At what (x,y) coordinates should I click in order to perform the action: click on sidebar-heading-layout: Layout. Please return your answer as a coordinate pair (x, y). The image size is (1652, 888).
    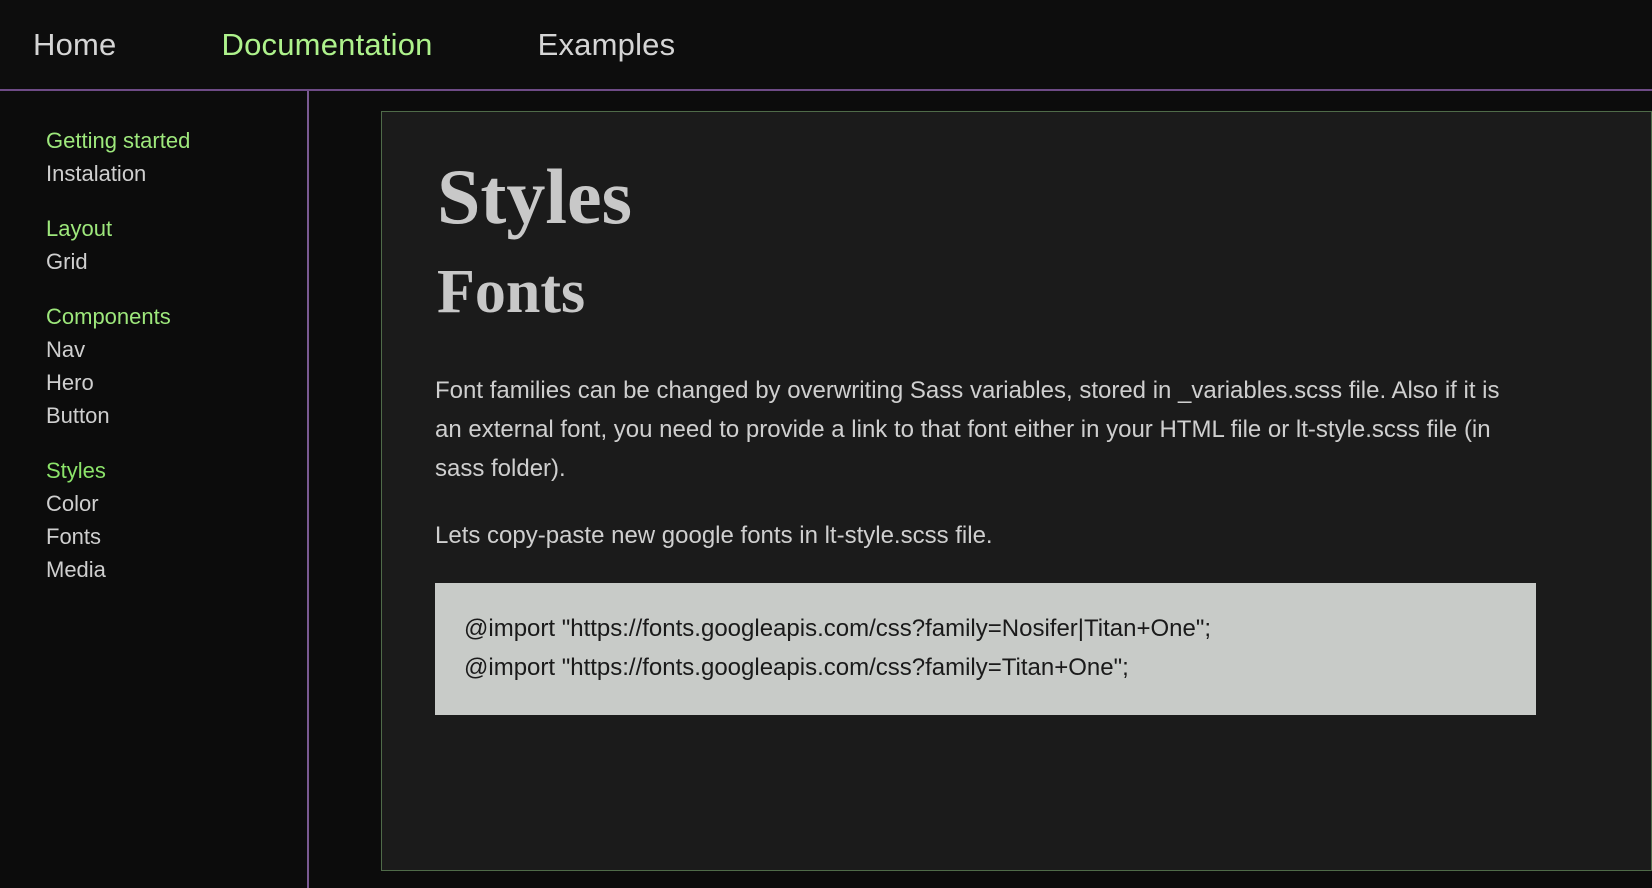
    Looking at the image, I should click on (176, 228).